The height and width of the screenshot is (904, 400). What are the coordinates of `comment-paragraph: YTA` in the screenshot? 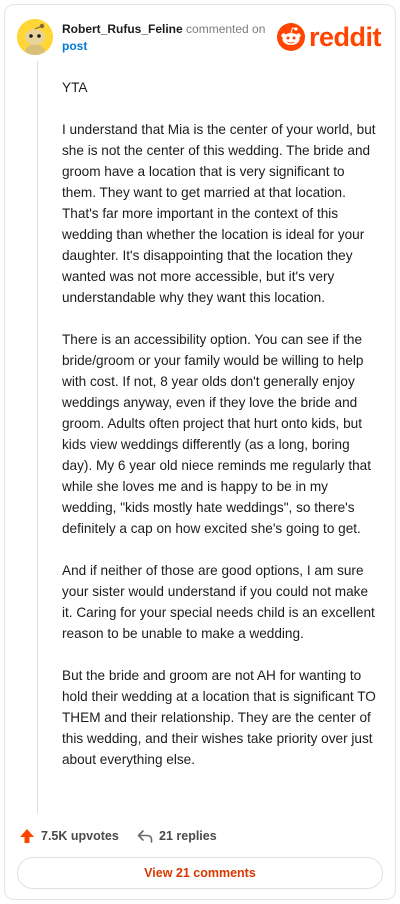 It's located at (75, 87).